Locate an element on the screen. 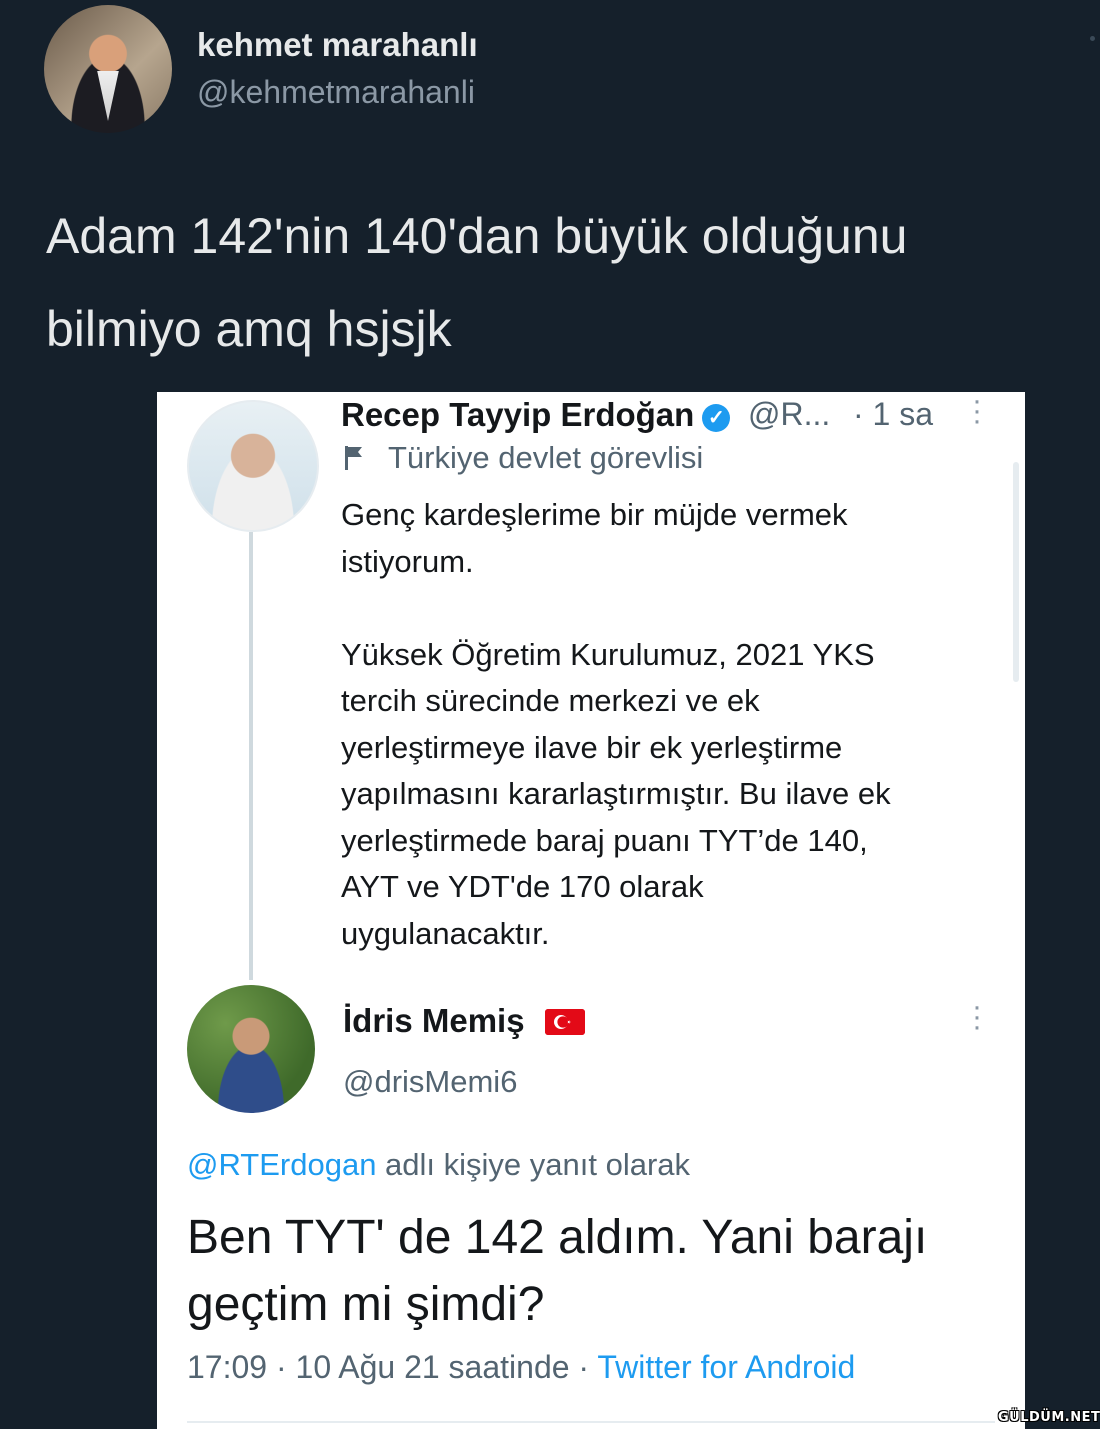  tweet2-timestamp: 17:09 · 10 Ağu 21 saatinde · is located at coordinates (392, 1367).